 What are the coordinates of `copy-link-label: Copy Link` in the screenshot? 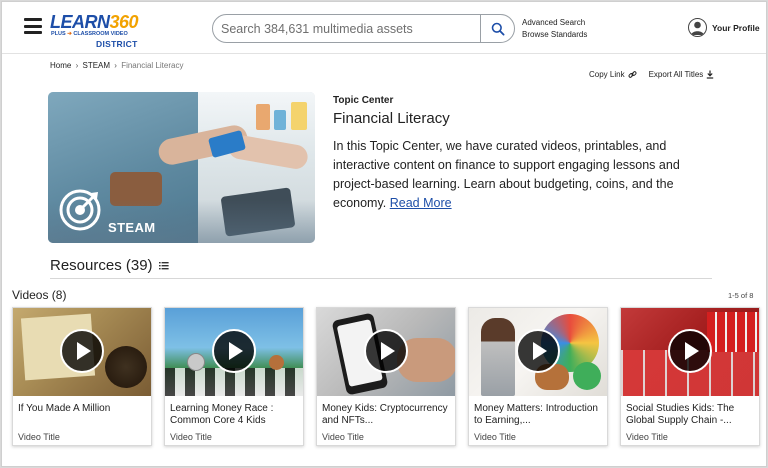 It's located at (607, 74).